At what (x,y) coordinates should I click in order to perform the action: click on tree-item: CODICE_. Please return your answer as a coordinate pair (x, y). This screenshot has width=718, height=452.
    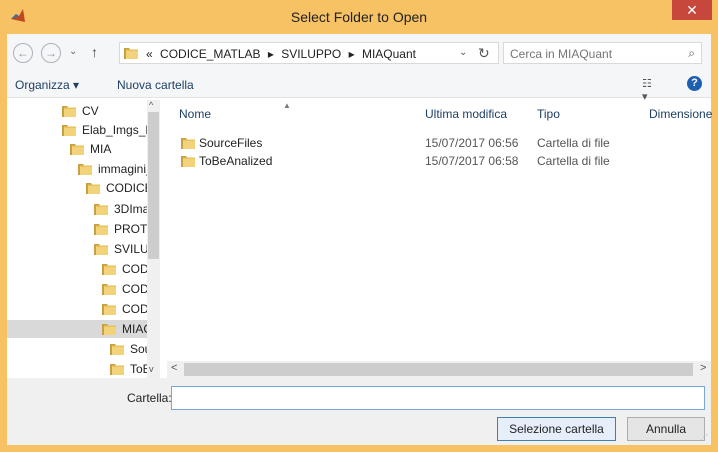
    Looking at the image, I should click on (122, 188).